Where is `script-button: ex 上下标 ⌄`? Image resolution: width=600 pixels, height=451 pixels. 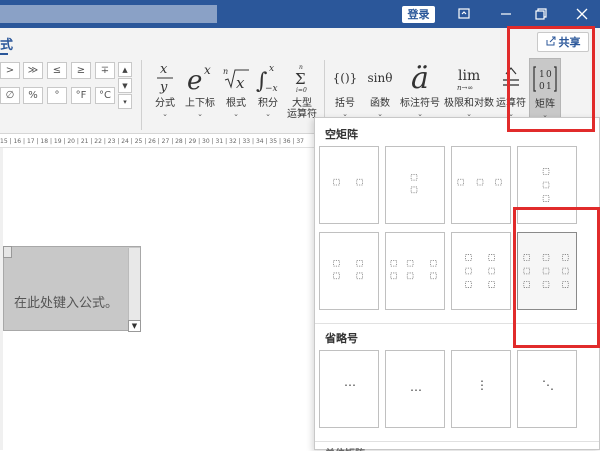
script-button: ex 上下标 ⌄ is located at coordinates (200, 94).